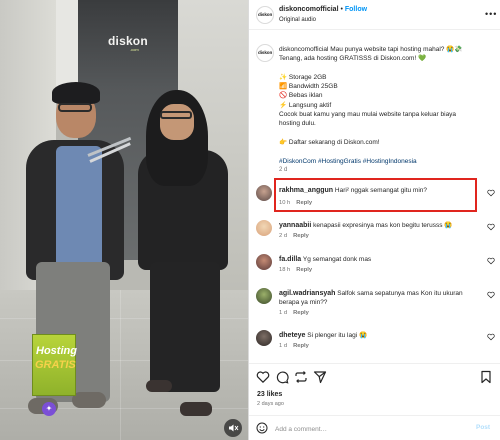  Describe the element at coordinates (128, 41) in the screenshot. I see `store-sign: diskon` at that location.